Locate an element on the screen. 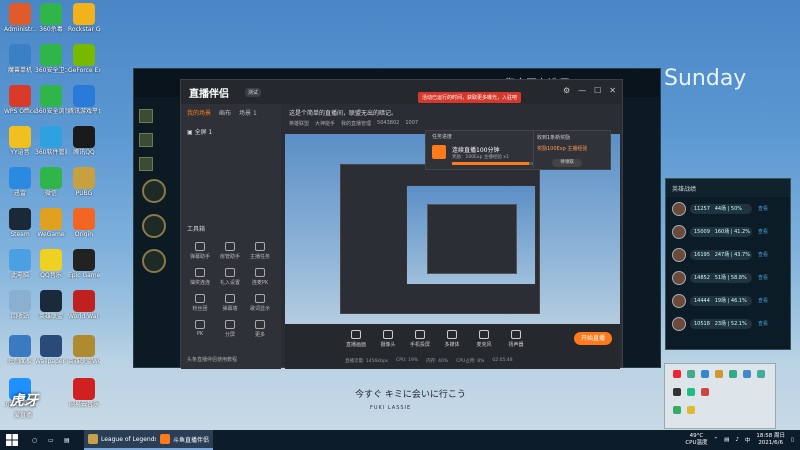 The image size is (800, 450). desktop-icon: 腾讯游戏平台 is located at coordinates (84, 100).